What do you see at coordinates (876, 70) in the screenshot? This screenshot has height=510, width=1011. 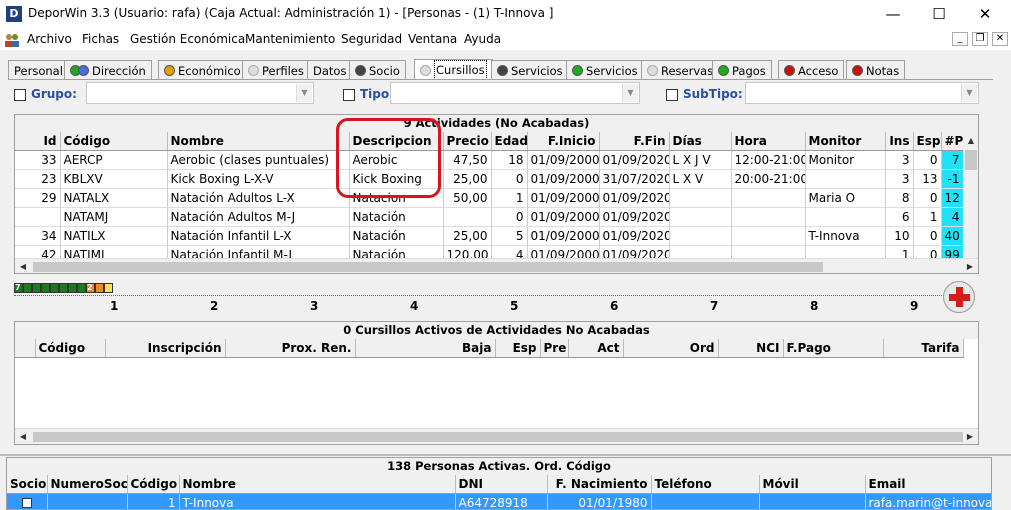 I see `tab-notas: Notas` at bounding box center [876, 70].